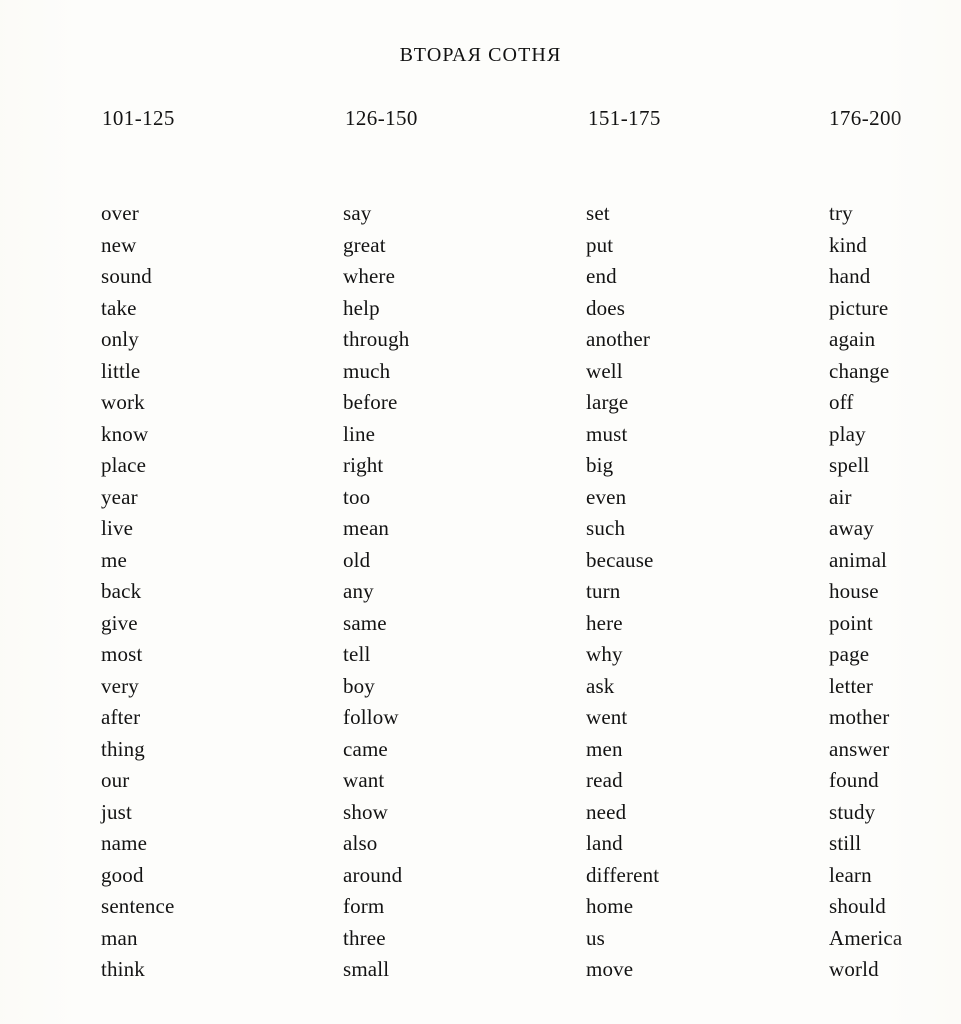 This screenshot has width=961, height=1024. I want to click on word-item: live, so click(117, 528).